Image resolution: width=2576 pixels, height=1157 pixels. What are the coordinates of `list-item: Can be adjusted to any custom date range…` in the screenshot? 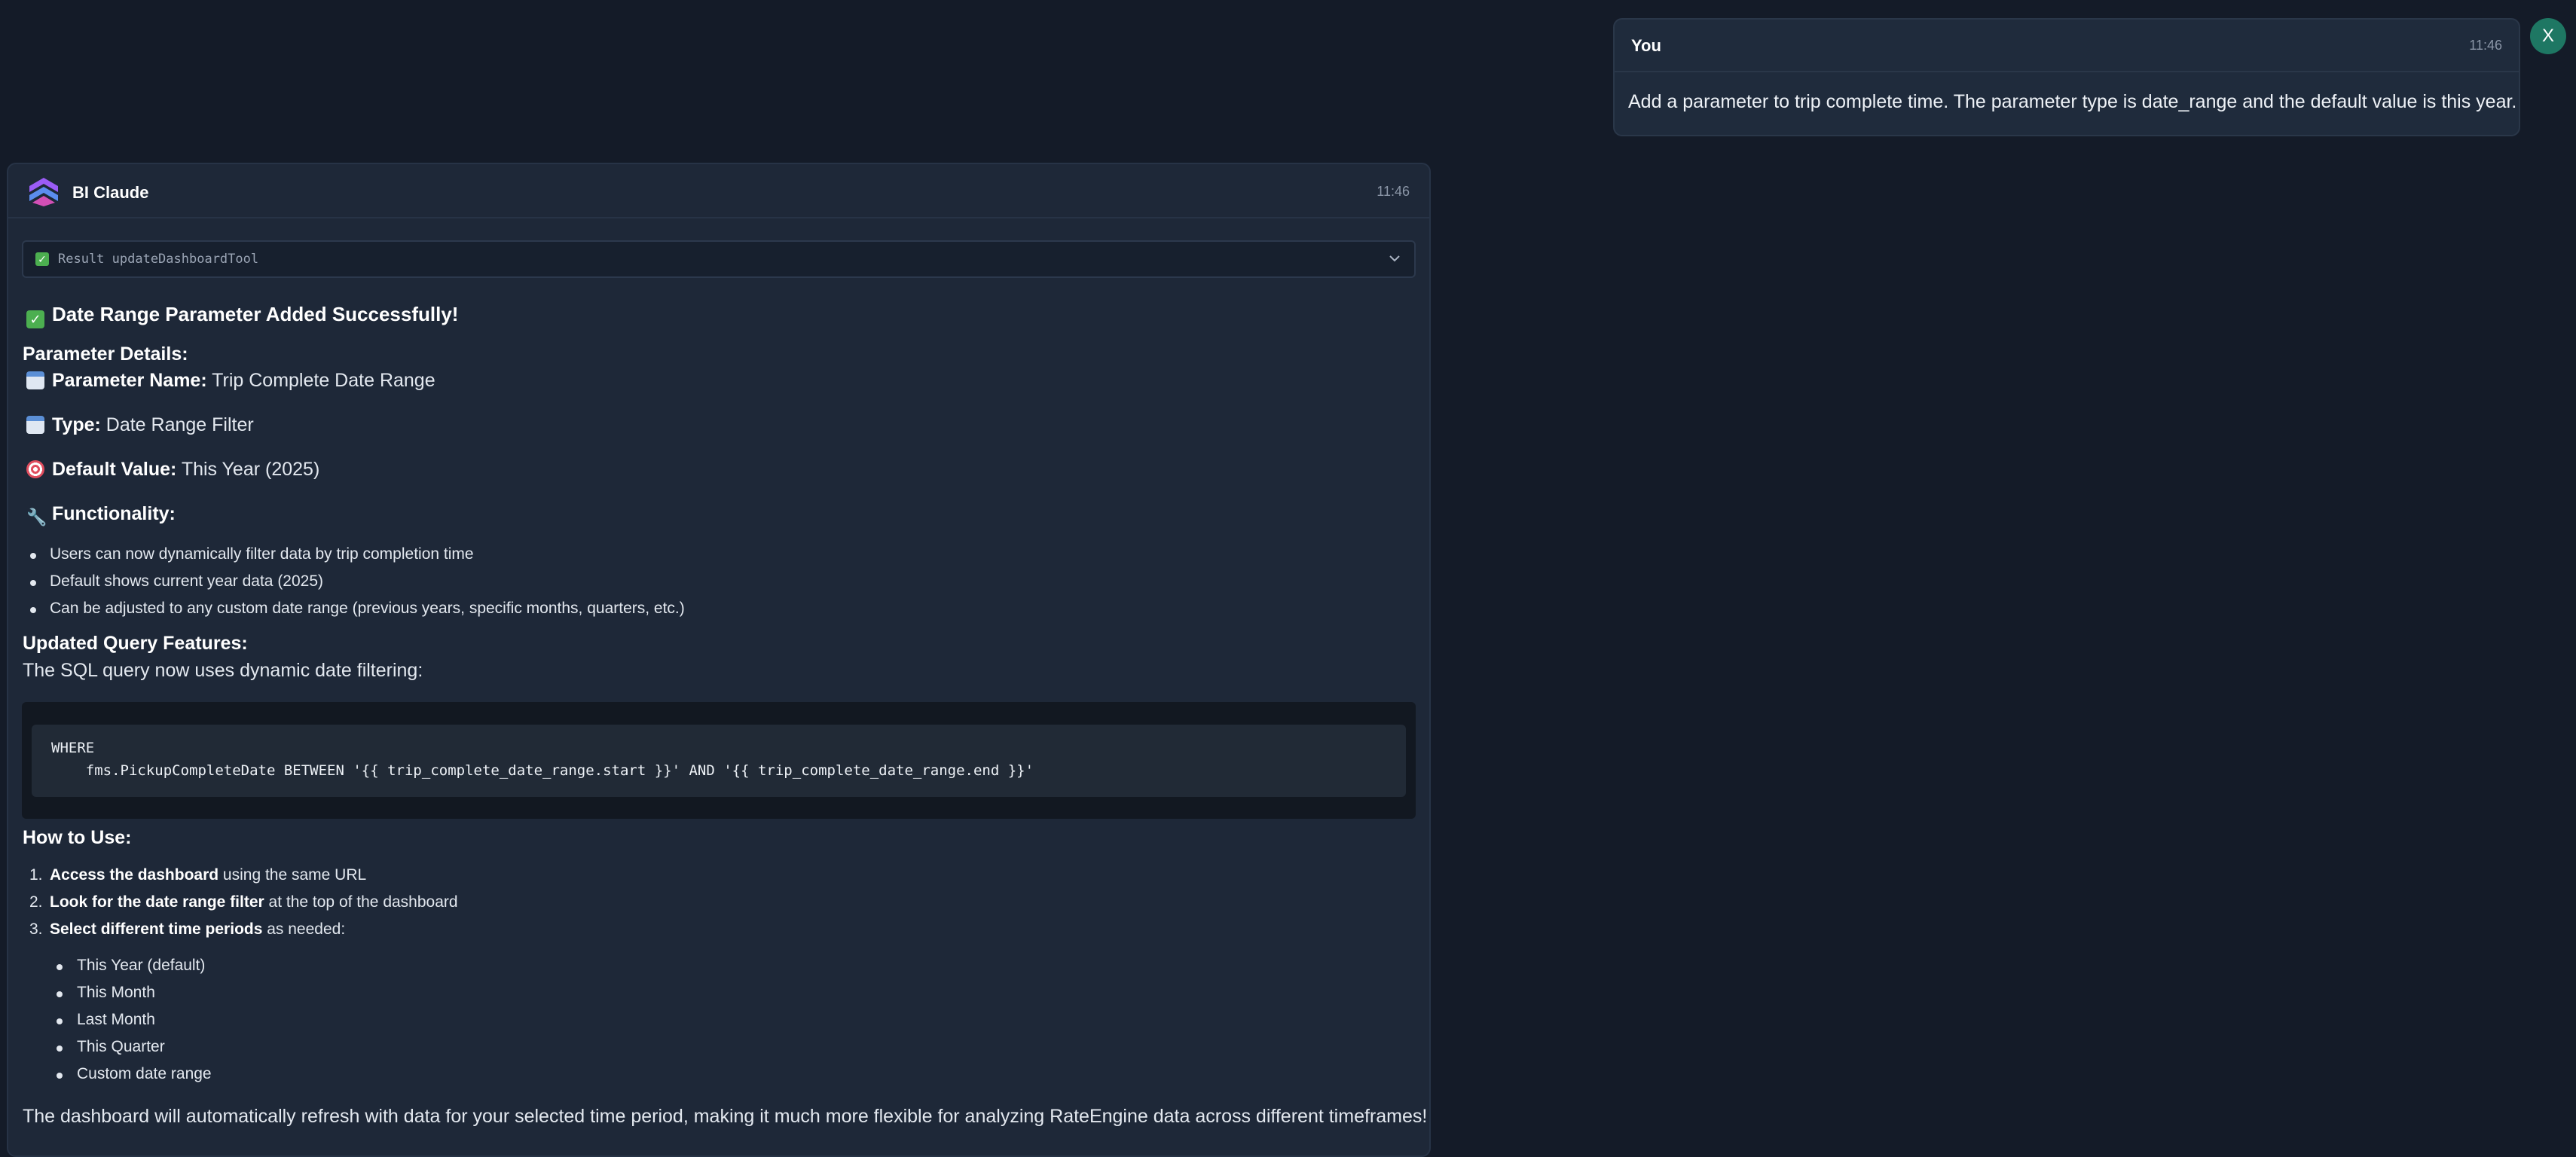 It's located at (367, 608).